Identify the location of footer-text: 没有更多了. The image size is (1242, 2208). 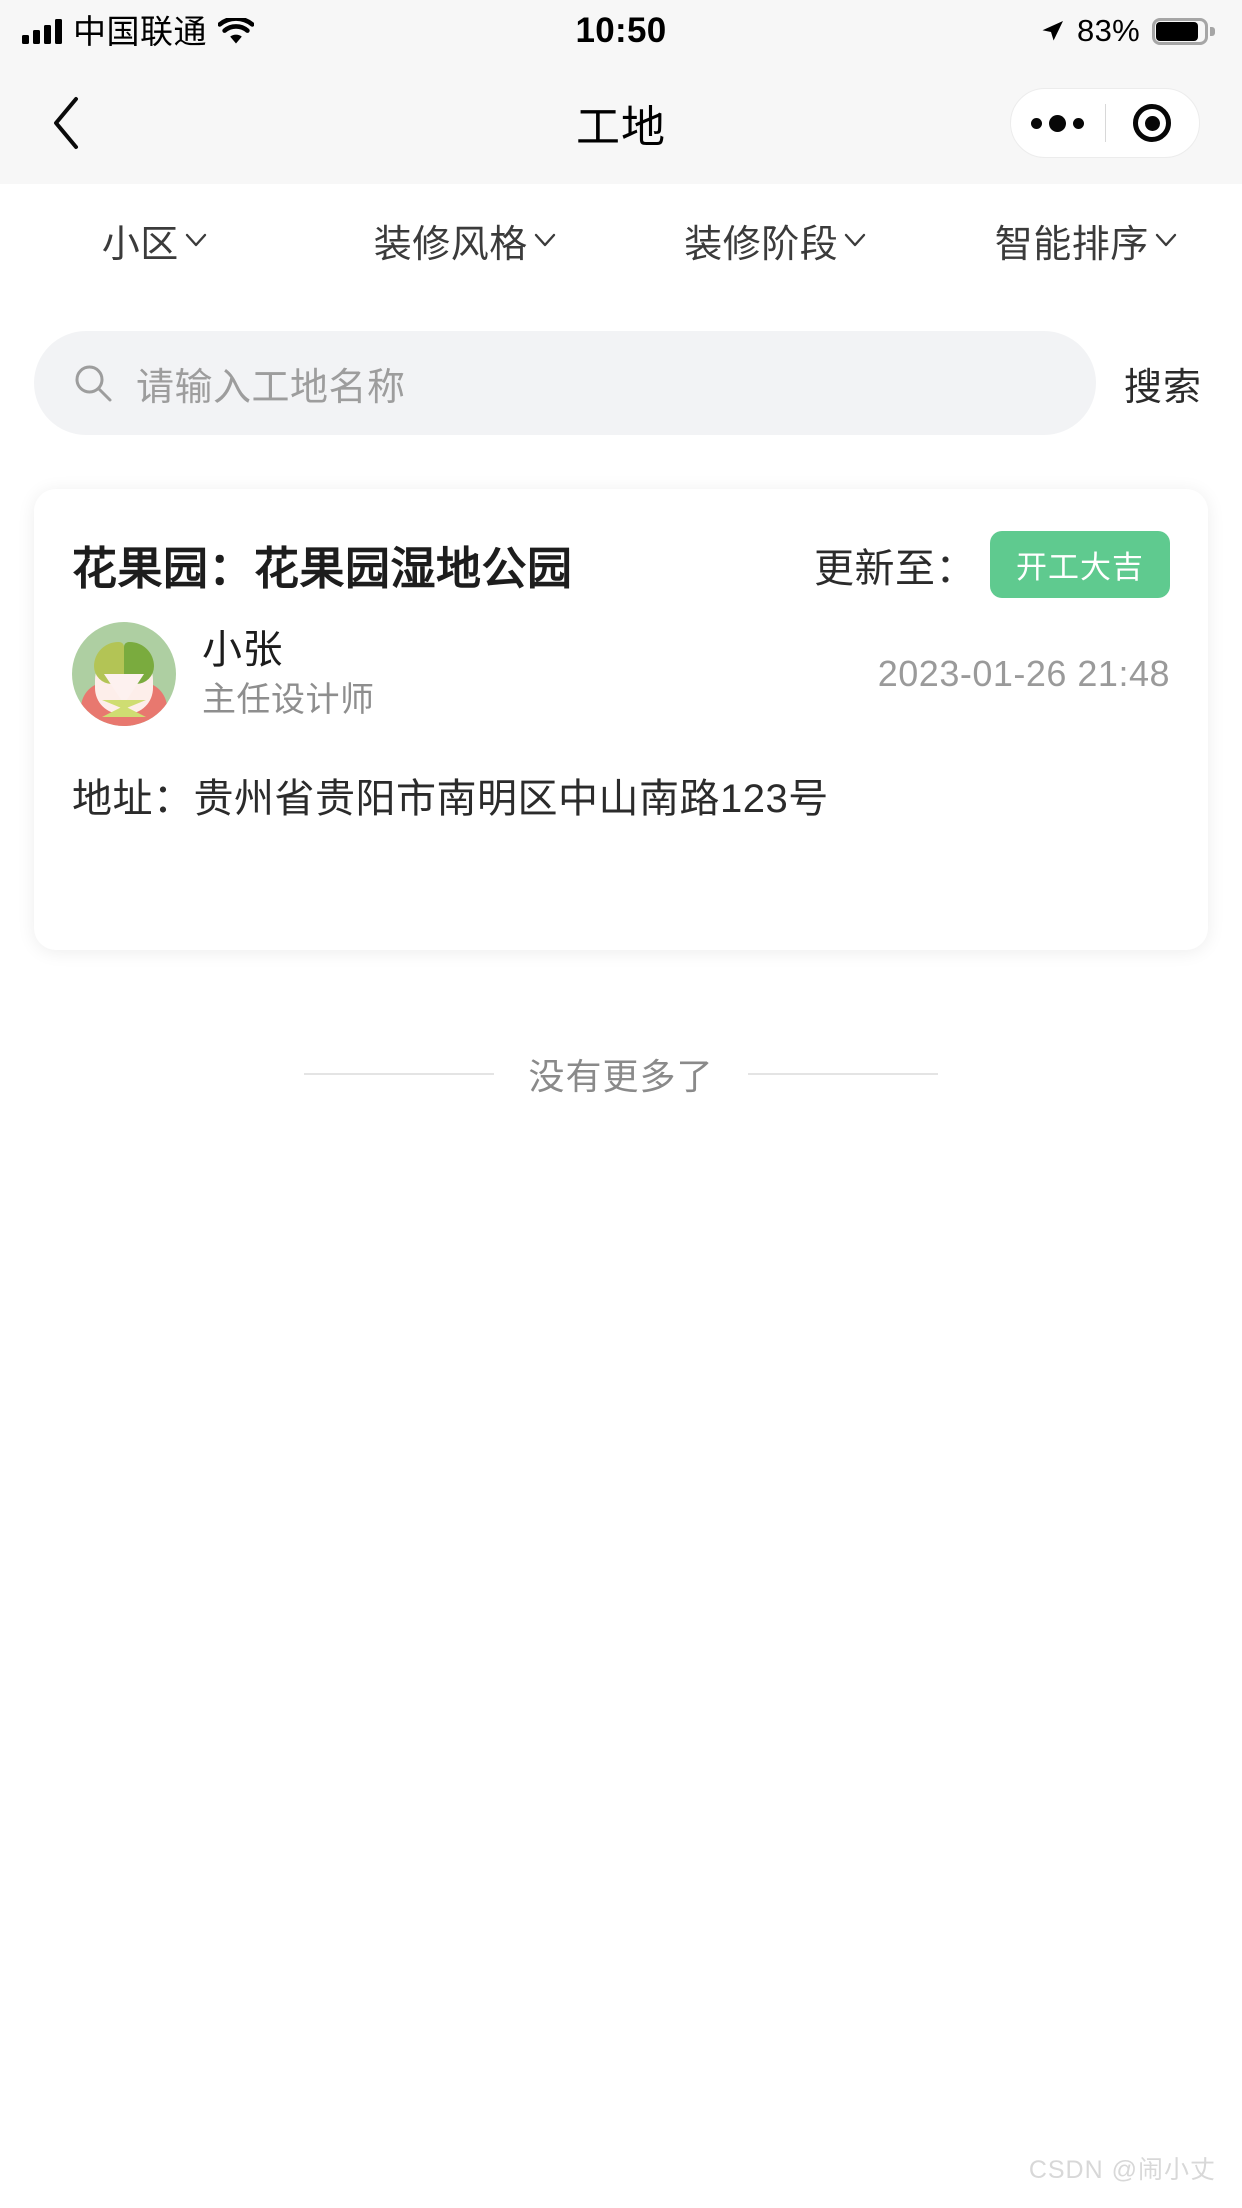
(621, 1076).